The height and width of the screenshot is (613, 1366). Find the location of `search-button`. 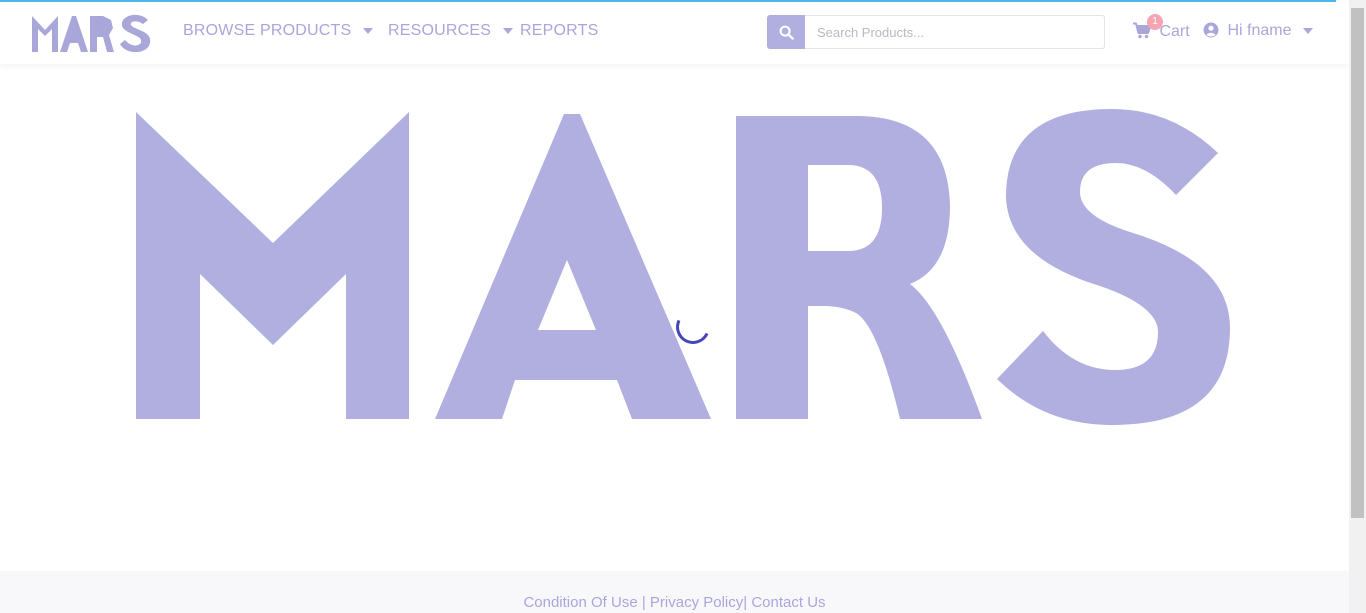

search-button is located at coordinates (786, 32).